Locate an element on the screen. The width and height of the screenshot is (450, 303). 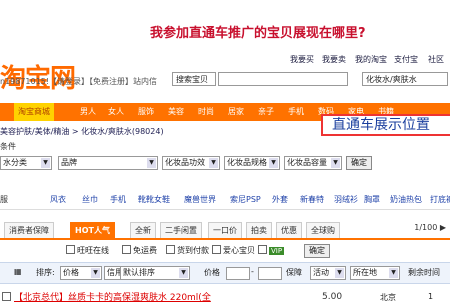
callout-box: 直通车展示位置 is located at coordinates (385, 125).